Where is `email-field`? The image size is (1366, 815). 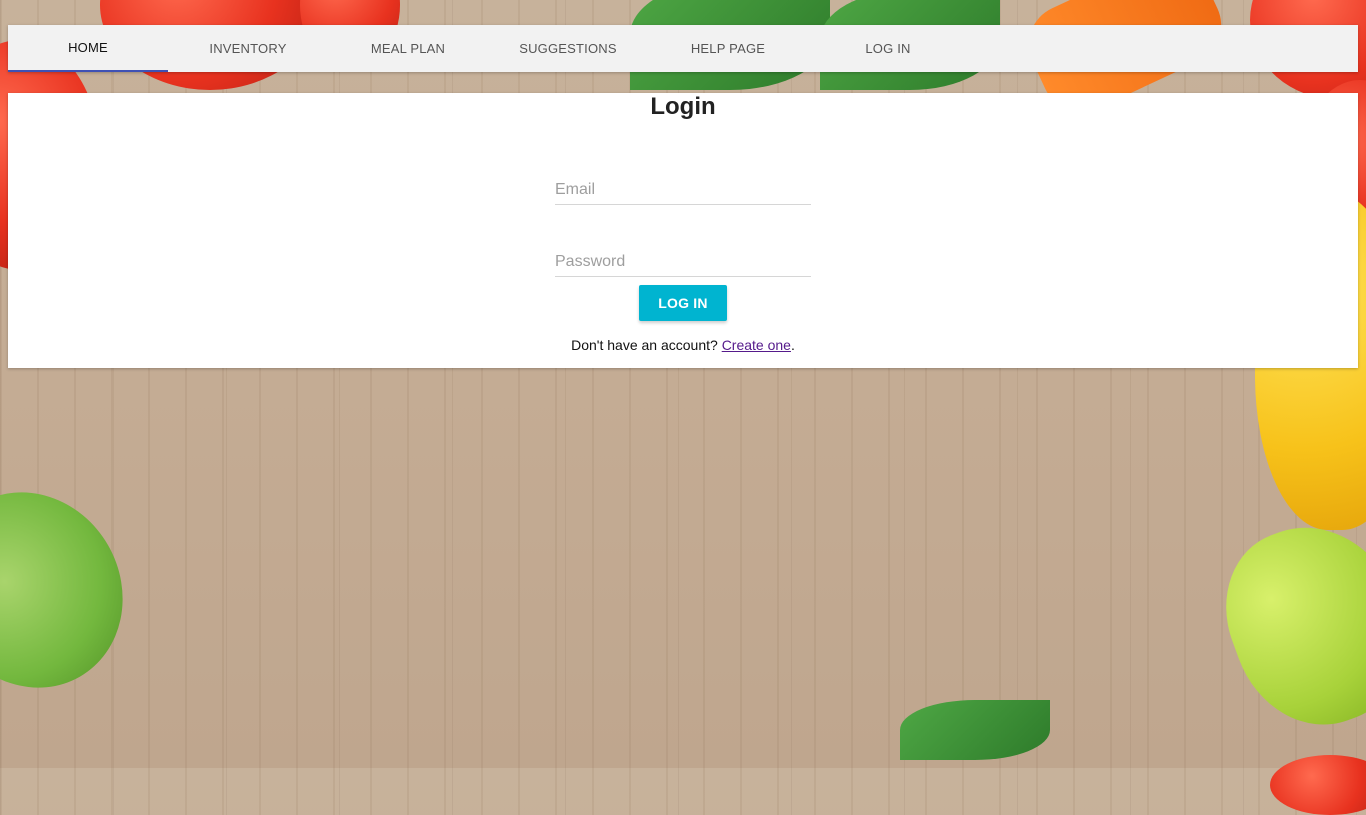 email-field is located at coordinates (683, 190).